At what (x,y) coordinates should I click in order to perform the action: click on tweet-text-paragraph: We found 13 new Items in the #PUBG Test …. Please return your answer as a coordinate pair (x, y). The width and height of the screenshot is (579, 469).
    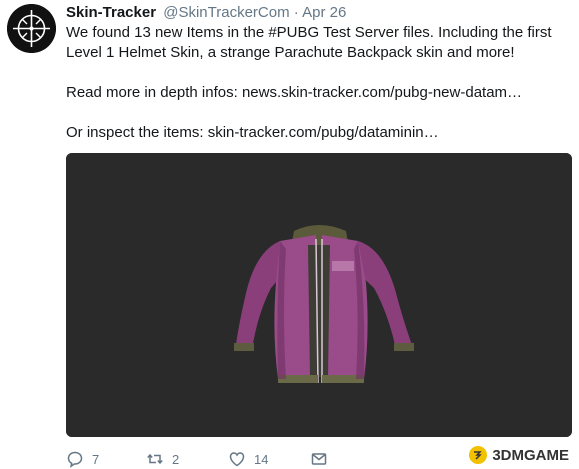
    Looking at the image, I should click on (309, 42).